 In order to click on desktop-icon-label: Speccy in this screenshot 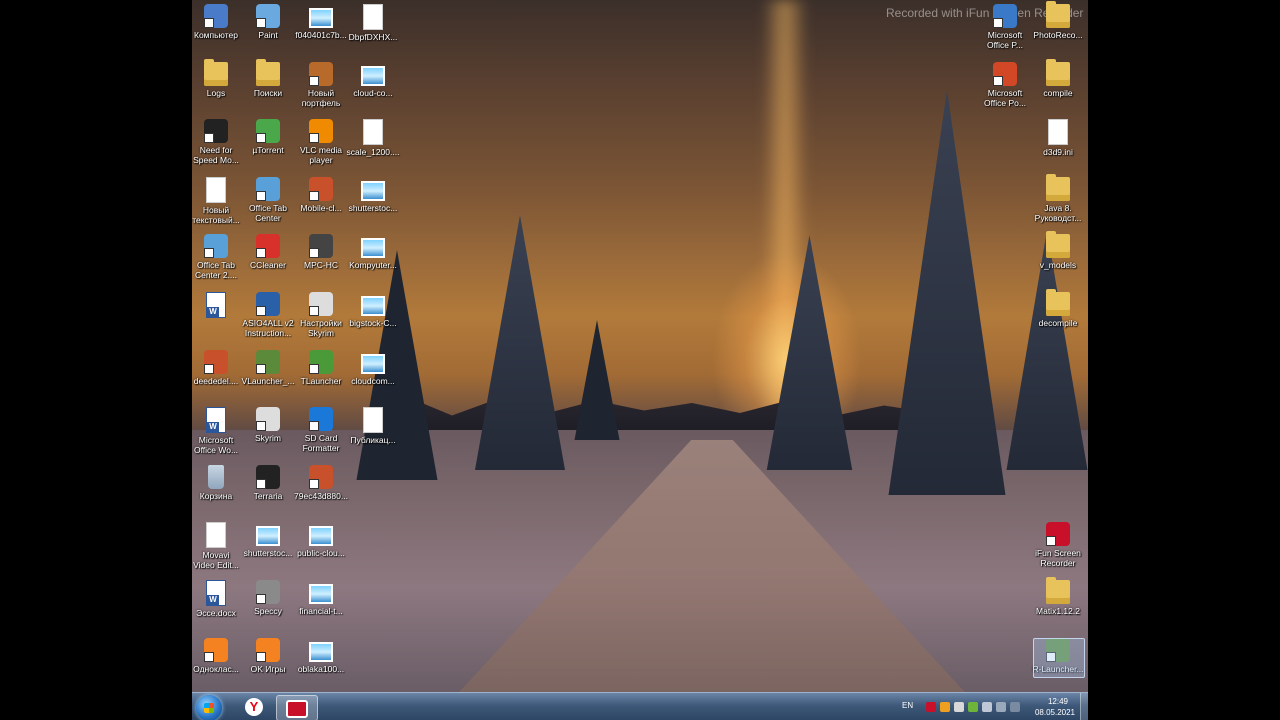, I will do `click(268, 611)`.